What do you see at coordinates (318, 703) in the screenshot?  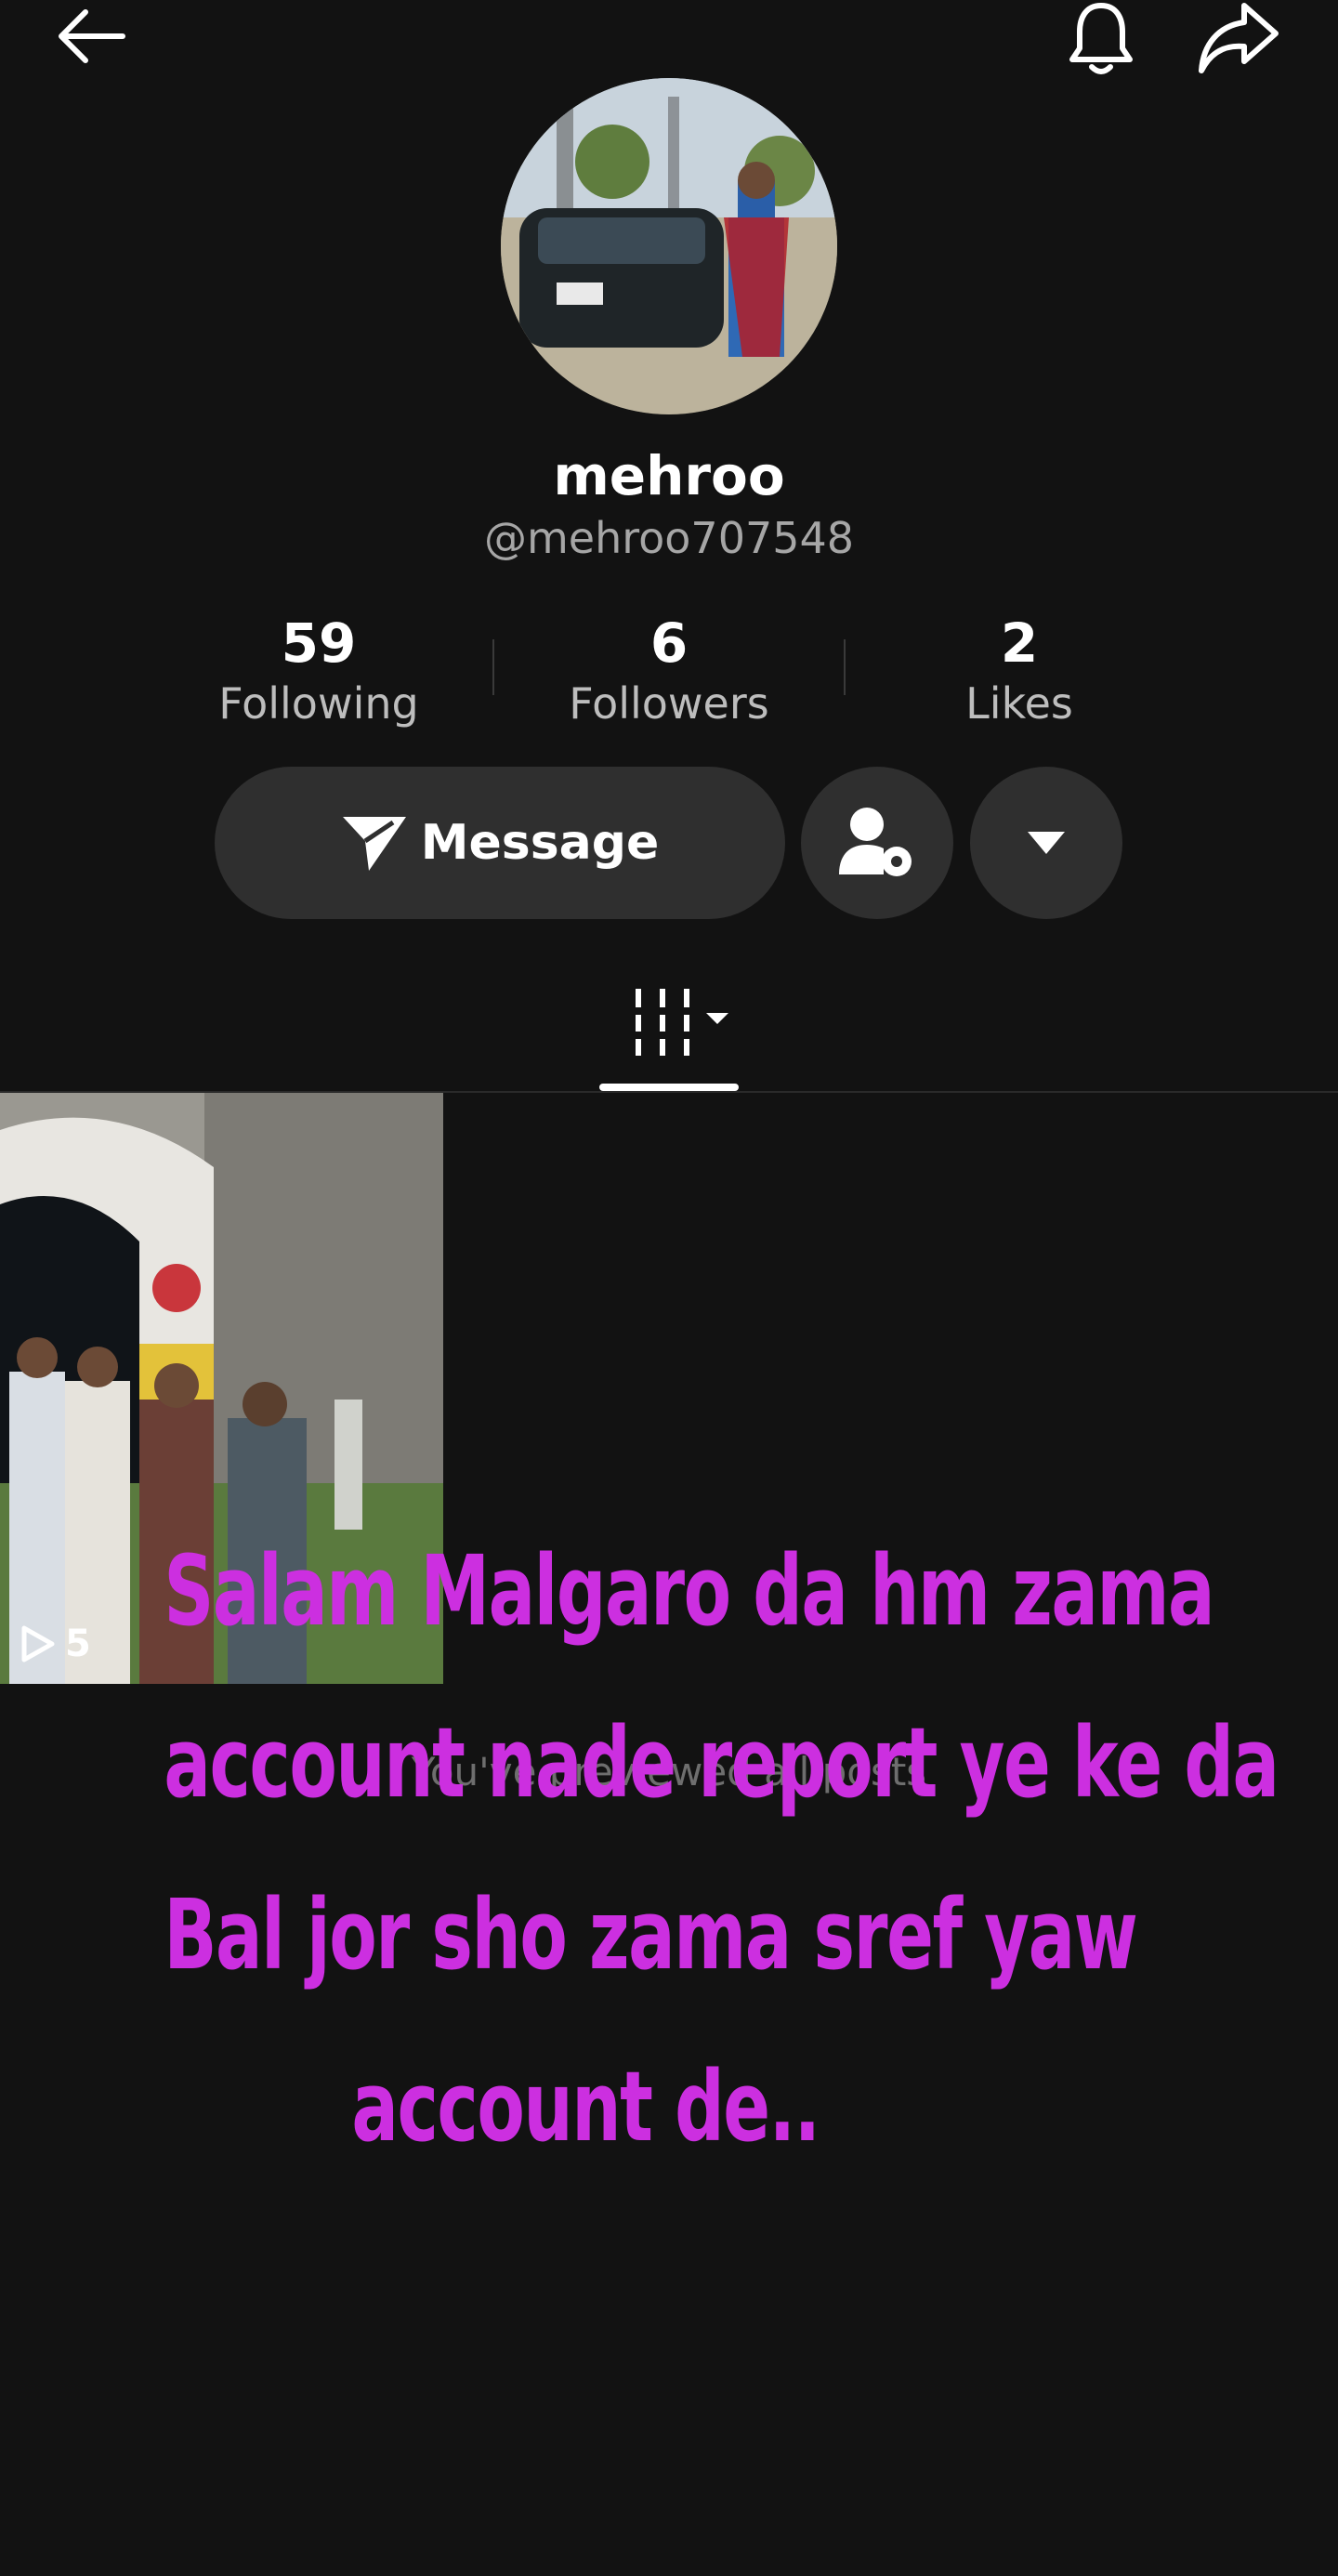 I see `stat-following-label: Following` at bounding box center [318, 703].